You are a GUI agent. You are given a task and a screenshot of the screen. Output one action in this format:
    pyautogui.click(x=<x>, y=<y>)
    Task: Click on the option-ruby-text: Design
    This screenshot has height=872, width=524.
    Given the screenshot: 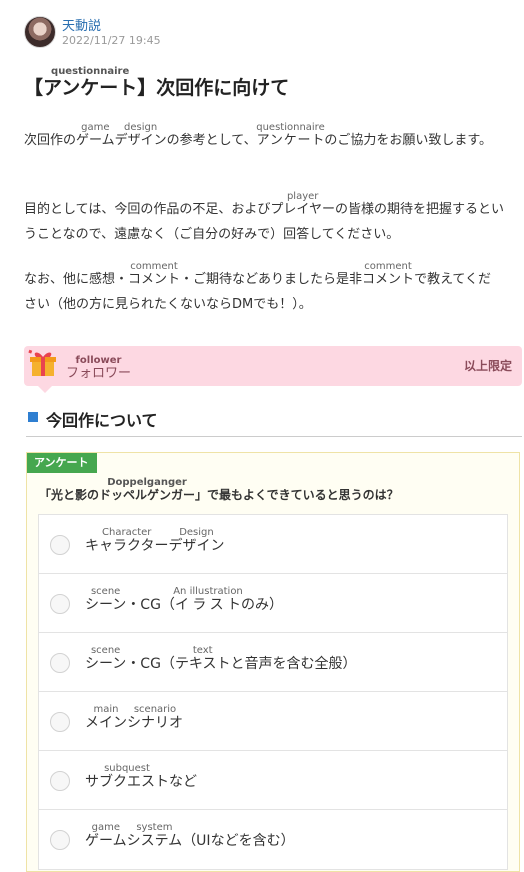 What is the action you would take?
    pyautogui.click(x=196, y=532)
    